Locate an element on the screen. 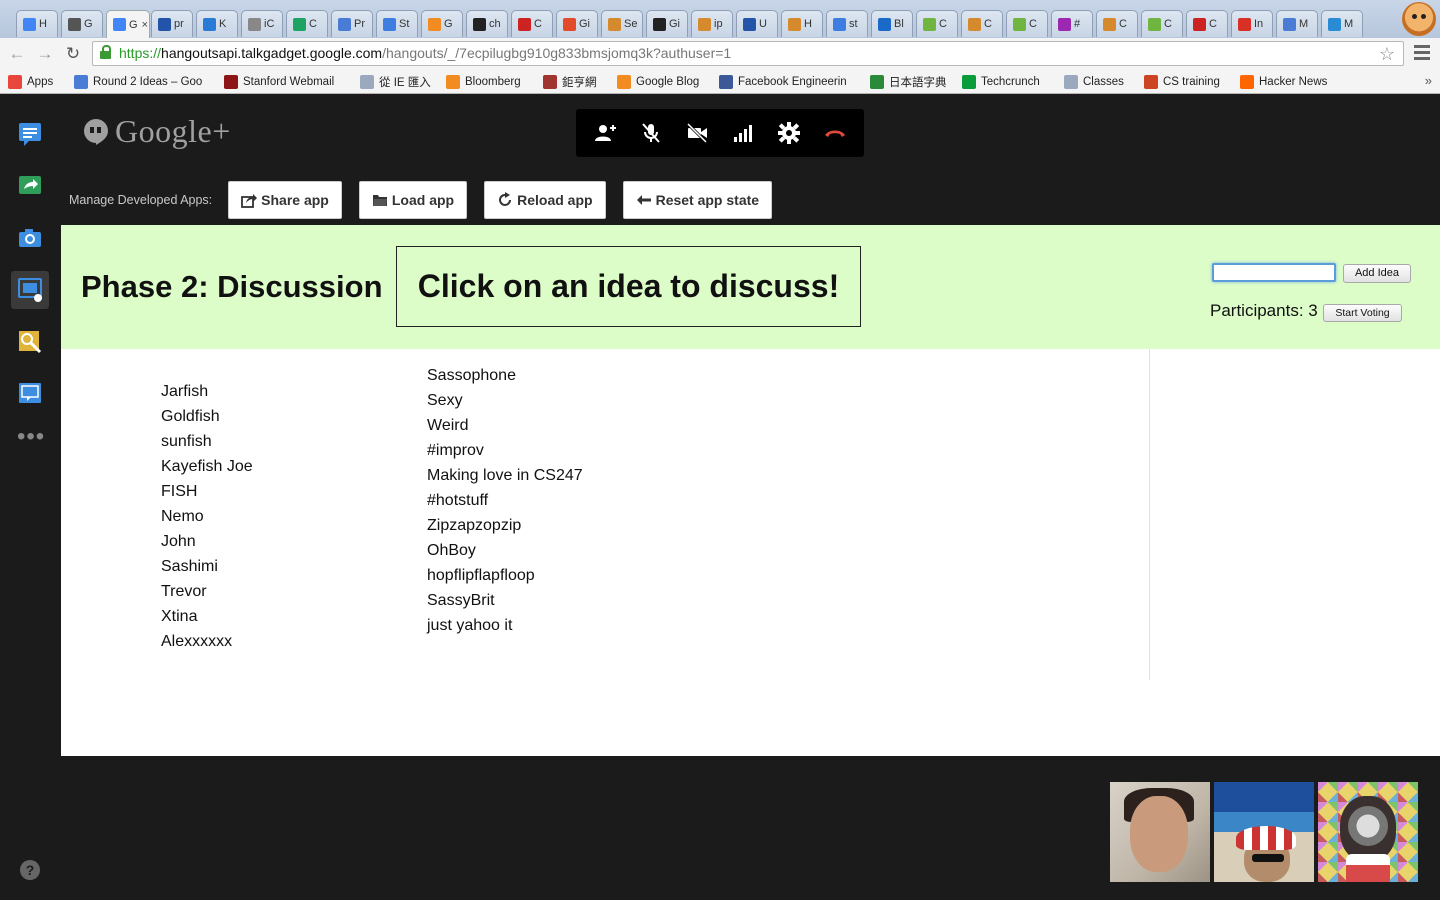 The width and height of the screenshot is (1440, 900). browser-tab: Se is located at coordinates (622, 23).